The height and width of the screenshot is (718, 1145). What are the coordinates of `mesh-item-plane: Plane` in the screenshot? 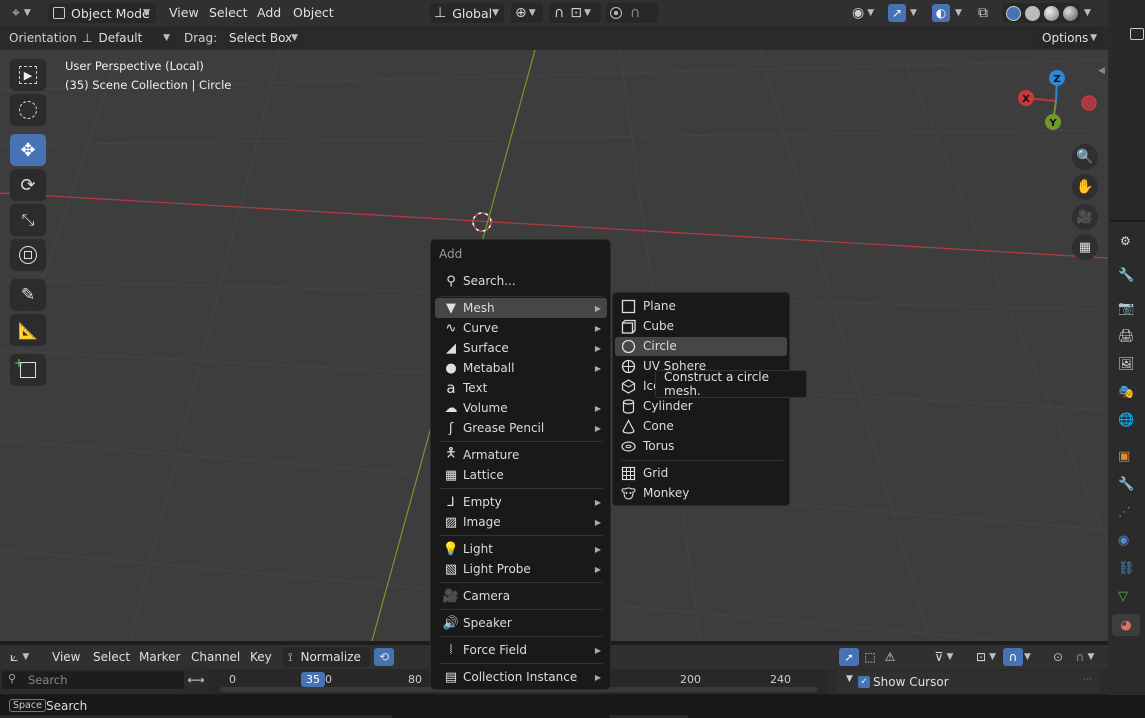 It's located at (701, 306).